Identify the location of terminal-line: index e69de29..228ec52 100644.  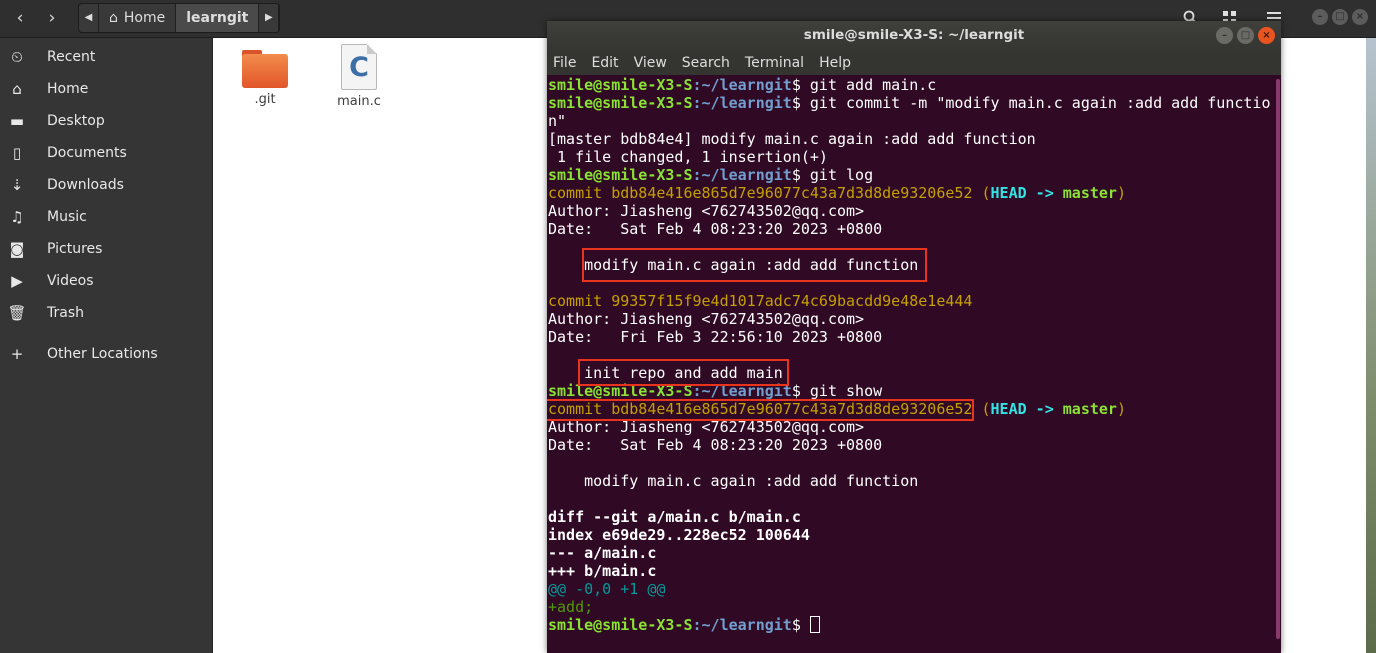
(679, 535).